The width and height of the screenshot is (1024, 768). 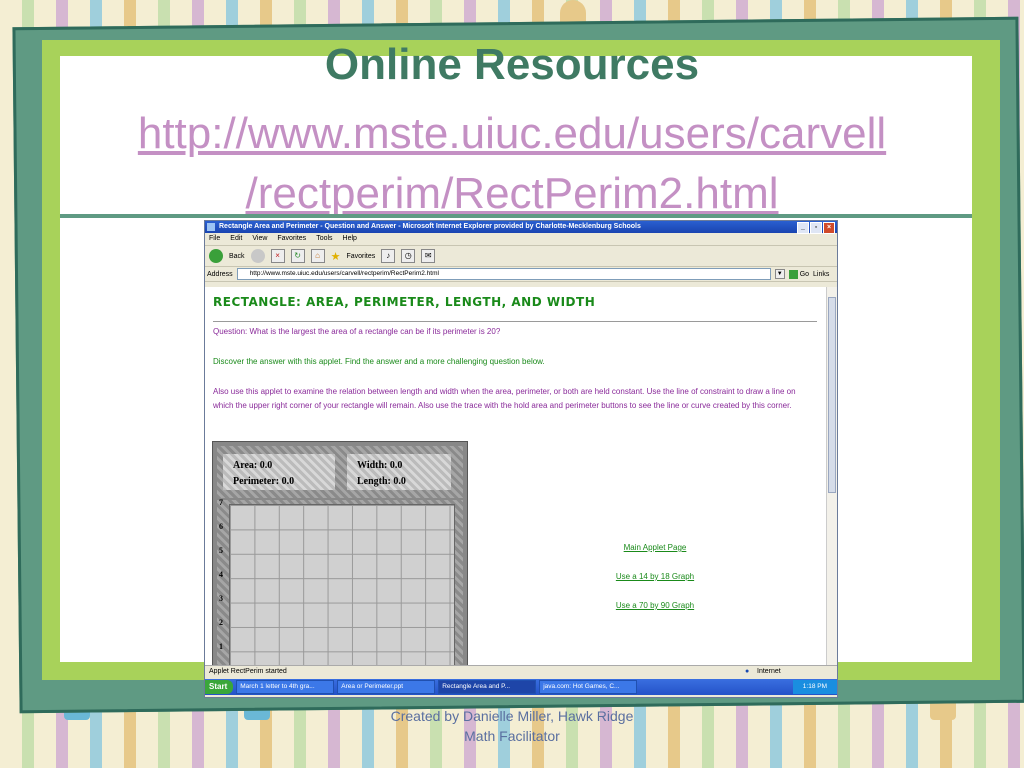 What do you see at coordinates (221, 622) in the screenshot?
I see `y-tick-label: 2` at bounding box center [221, 622].